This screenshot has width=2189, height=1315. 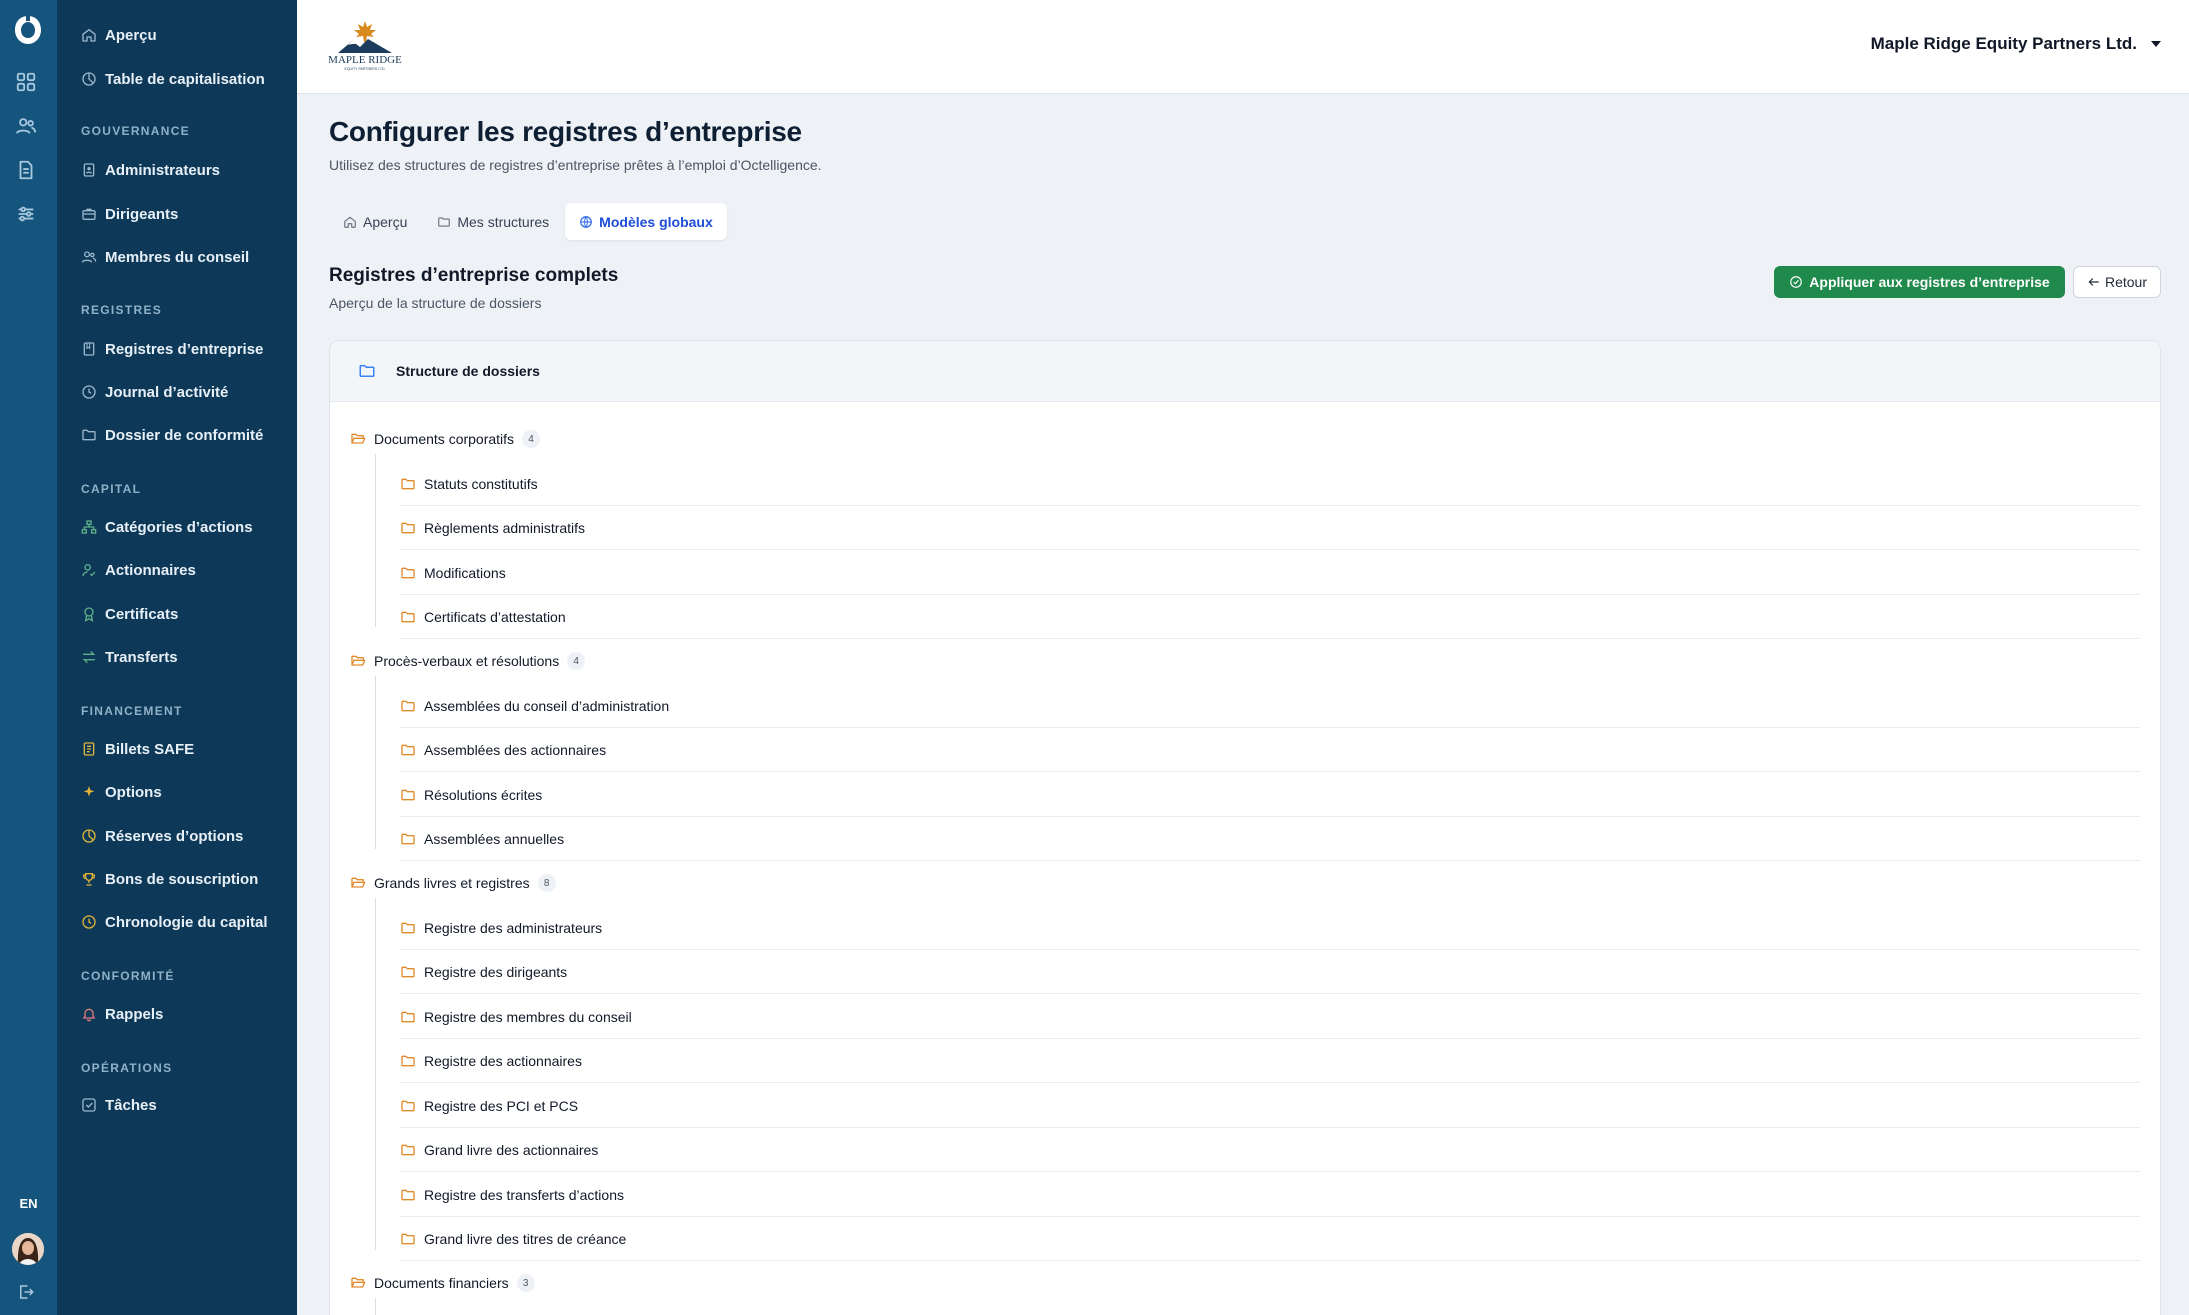 I want to click on trophy-icon, so click(x=89, y=879).